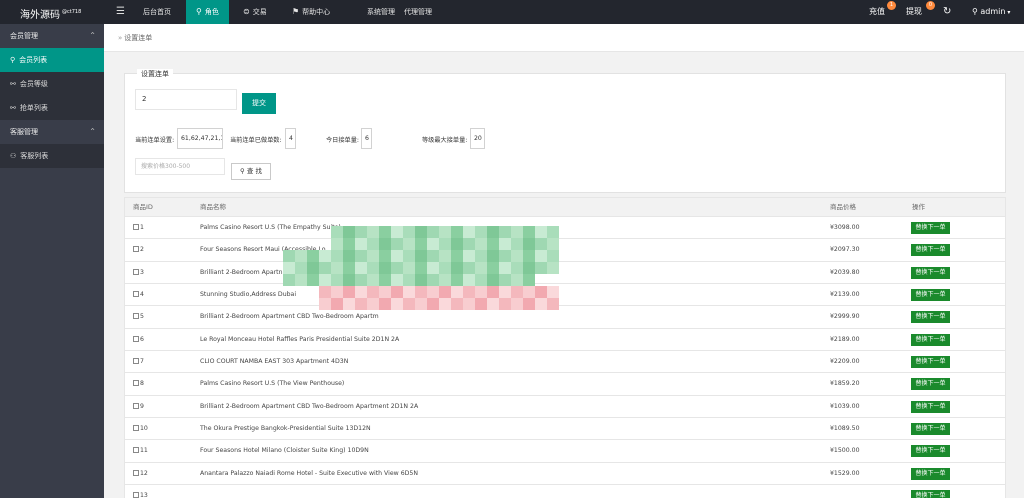  I want to click on nav-trade: ⊜ 交易, so click(255, 12).